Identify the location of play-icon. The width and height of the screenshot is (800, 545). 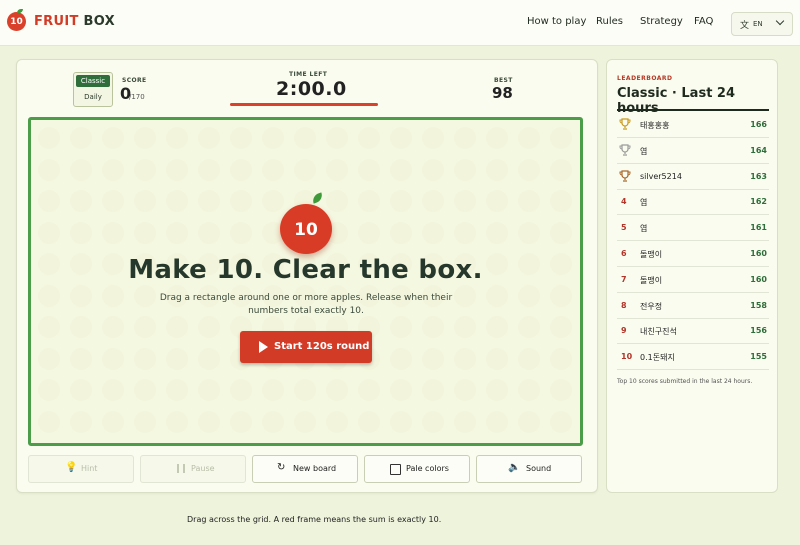
(263, 347).